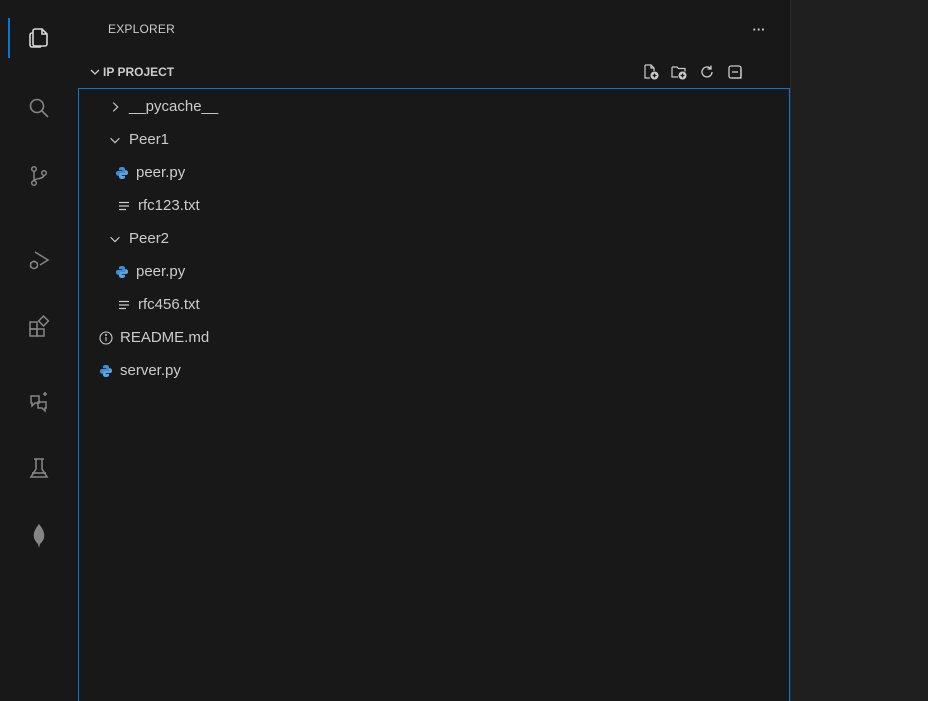 The height and width of the screenshot is (701, 928). Describe the element at coordinates (679, 72) in the screenshot. I see `new-folder-icon` at that location.